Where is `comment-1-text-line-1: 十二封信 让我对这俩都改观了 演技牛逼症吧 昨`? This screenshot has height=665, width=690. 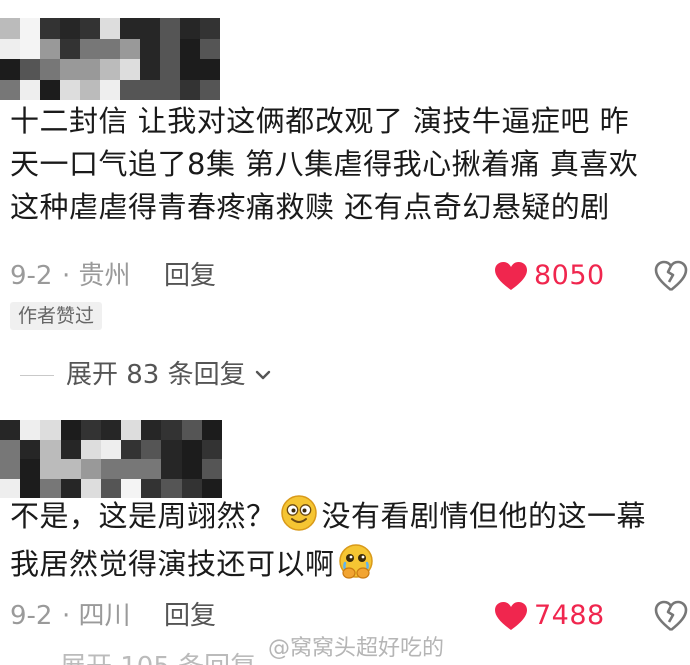
comment-1-text-line-1: 十二封信 让我对这俩都改观了 演技牛逼症吧 昨 is located at coordinates (320, 121).